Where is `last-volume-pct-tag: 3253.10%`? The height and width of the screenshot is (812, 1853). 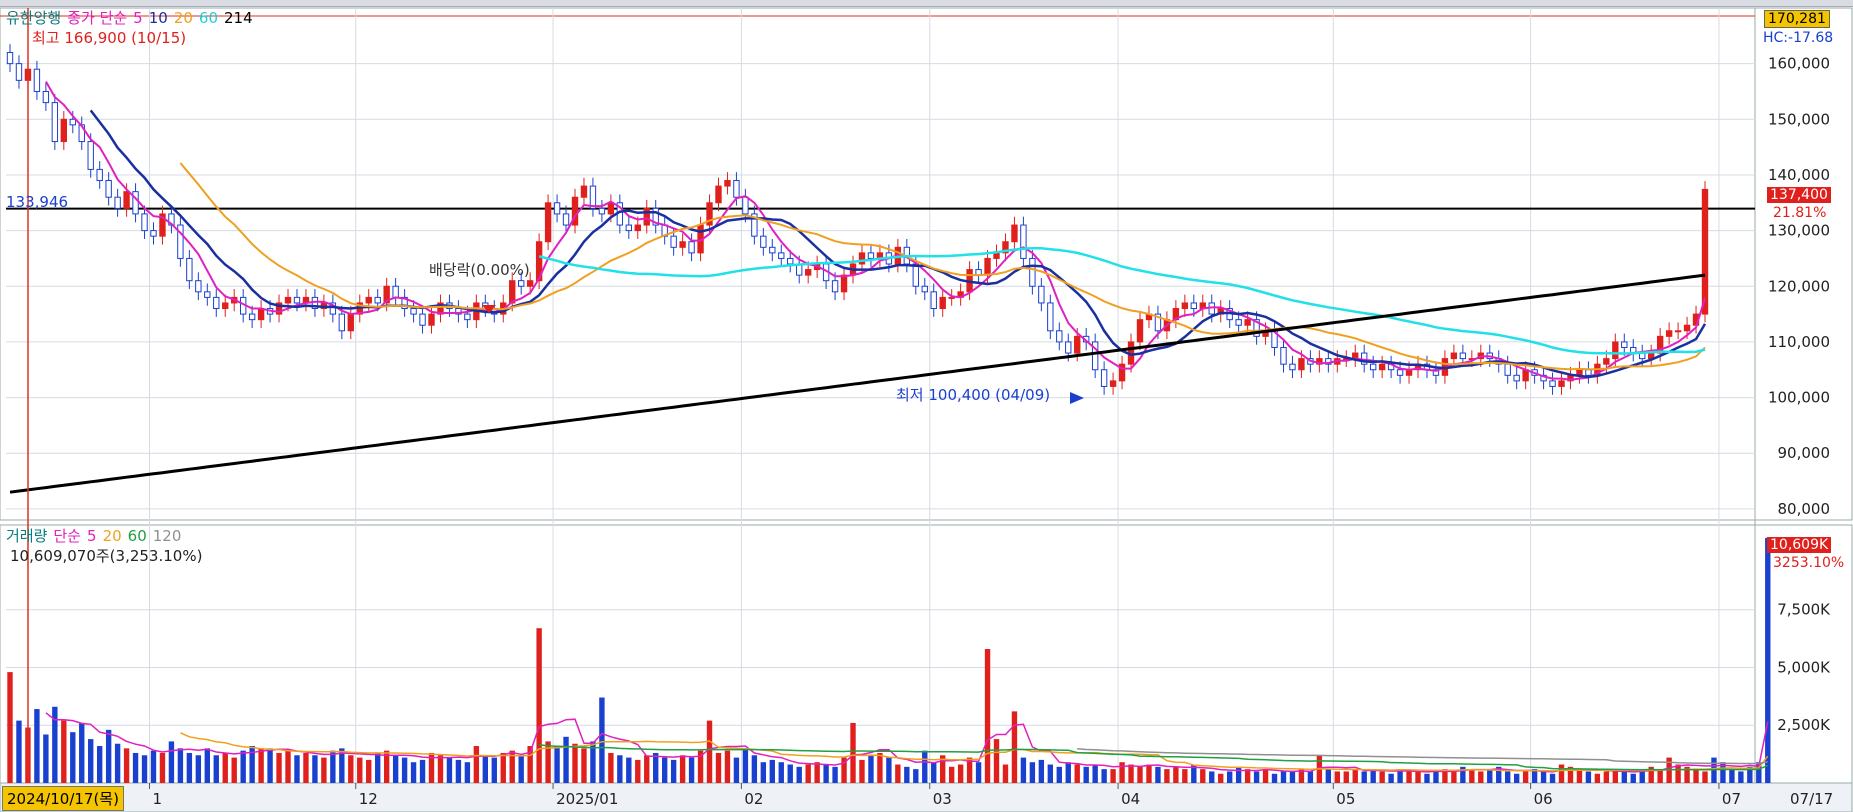 last-volume-pct-tag: 3253.10% is located at coordinates (1809, 563).